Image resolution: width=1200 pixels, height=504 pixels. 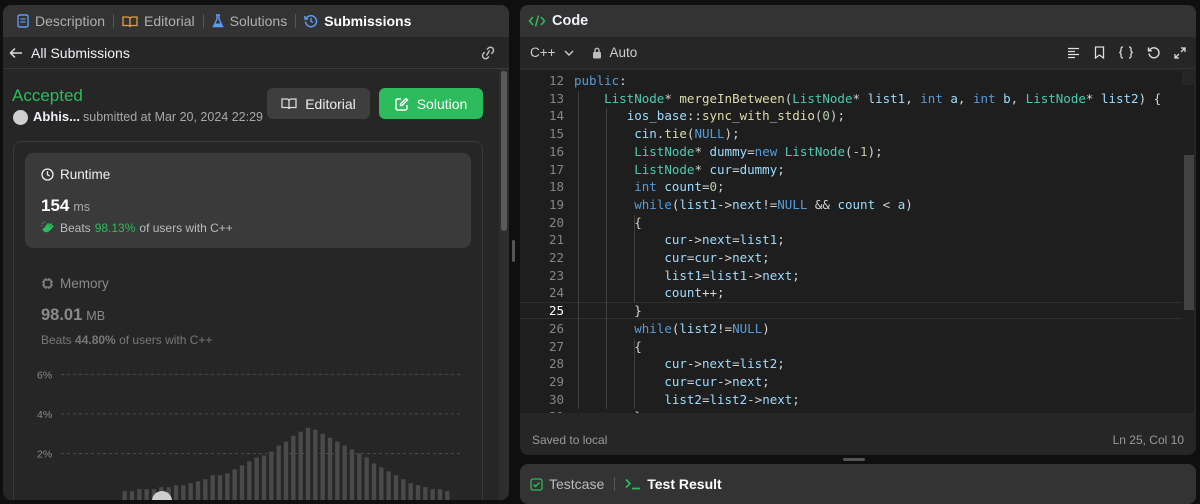 I want to click on editorial-button: Editorial, so click(x=318, y=103).